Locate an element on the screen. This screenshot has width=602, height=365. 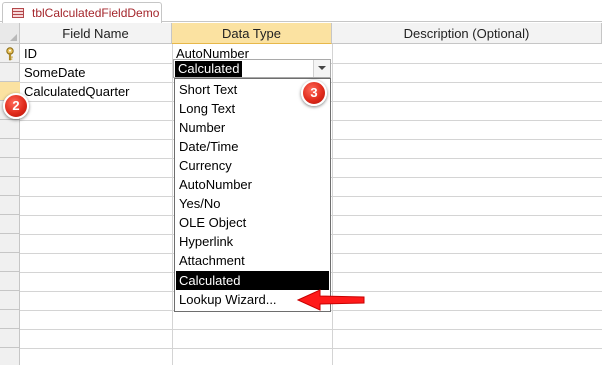
dropdown-button is located at coordinates (321, 68).